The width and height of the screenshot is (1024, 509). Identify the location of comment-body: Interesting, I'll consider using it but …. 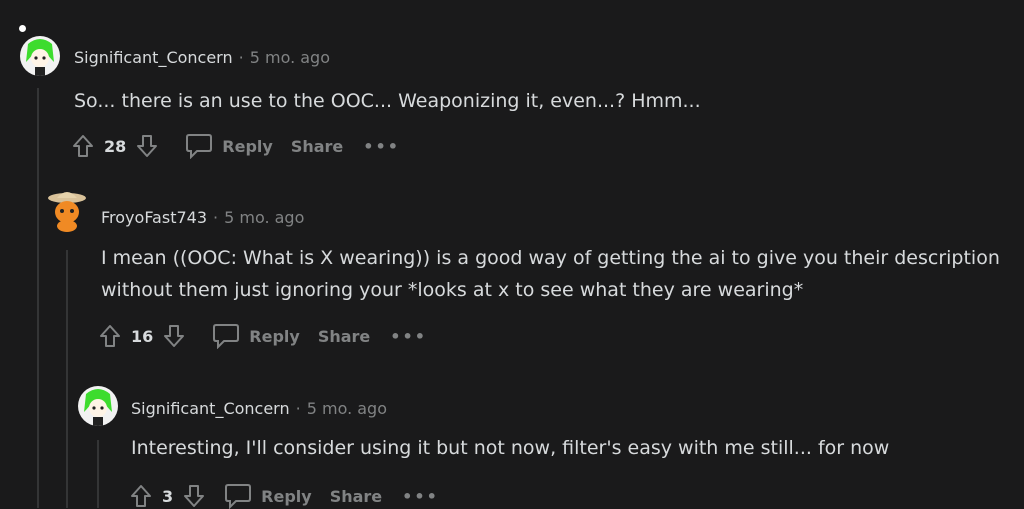
(510, 448).